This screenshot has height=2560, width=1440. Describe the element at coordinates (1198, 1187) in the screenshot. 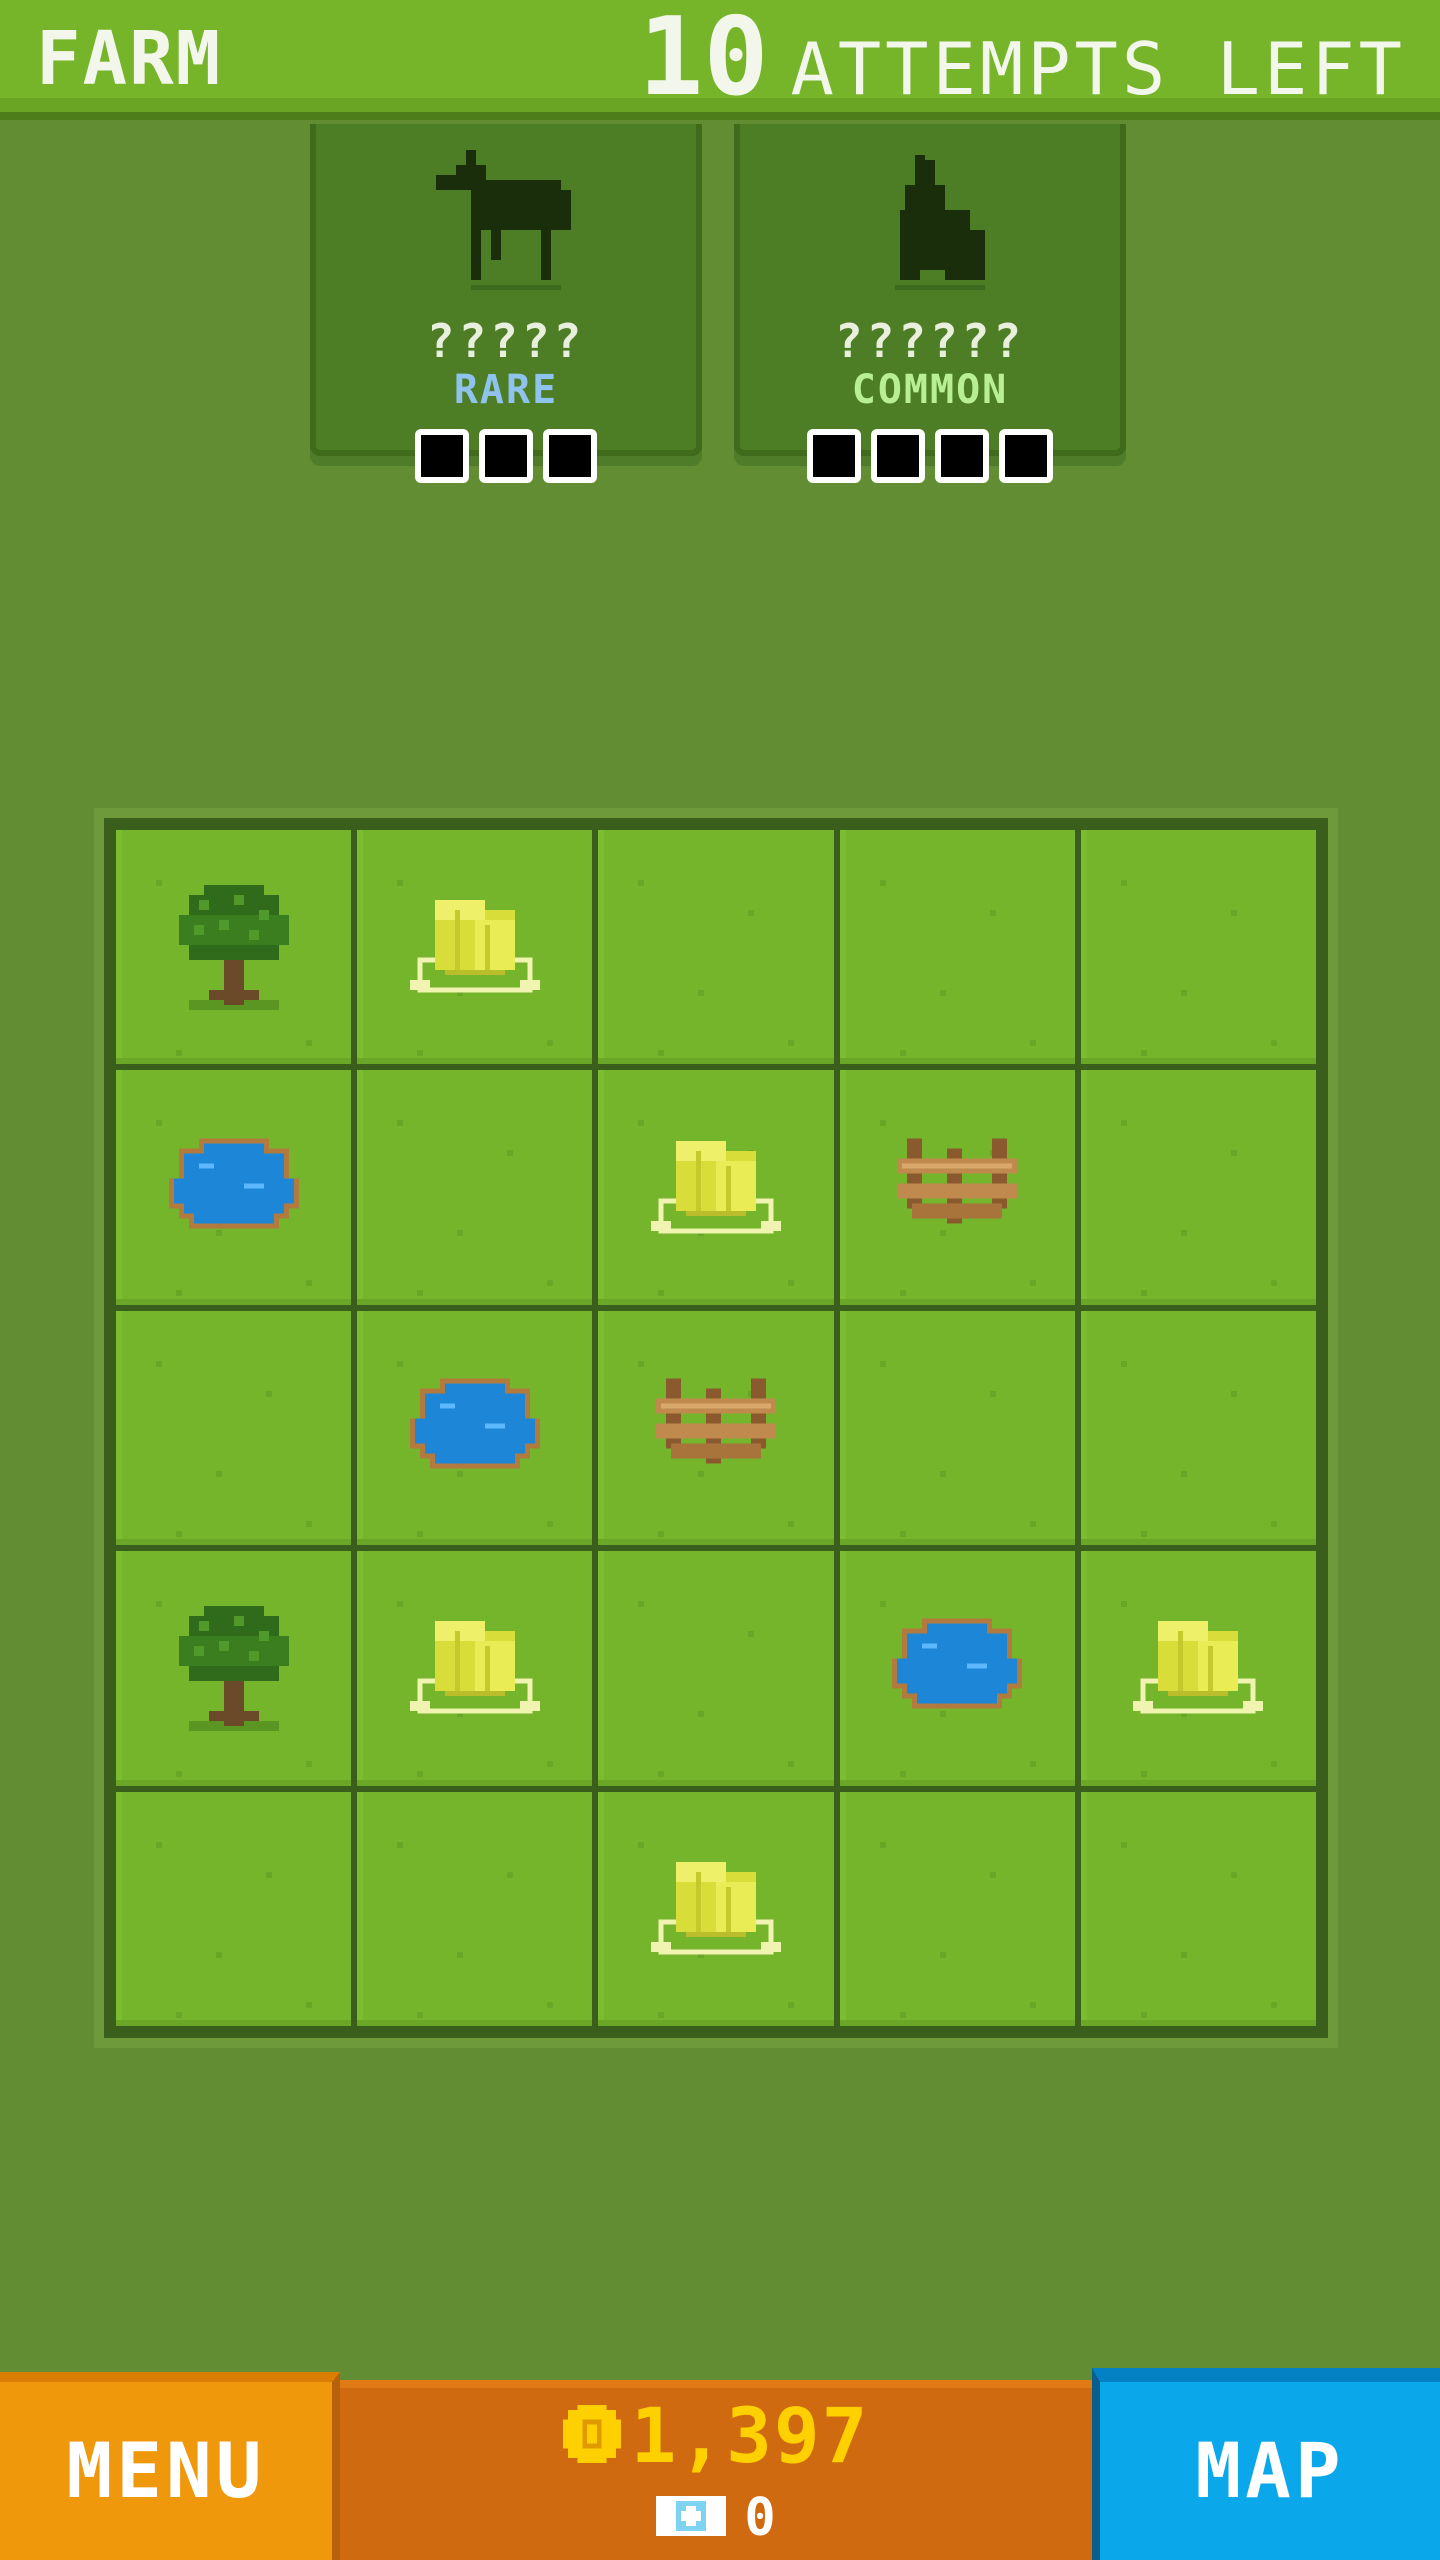

I see `grid-tile-r2-c5` at that location.